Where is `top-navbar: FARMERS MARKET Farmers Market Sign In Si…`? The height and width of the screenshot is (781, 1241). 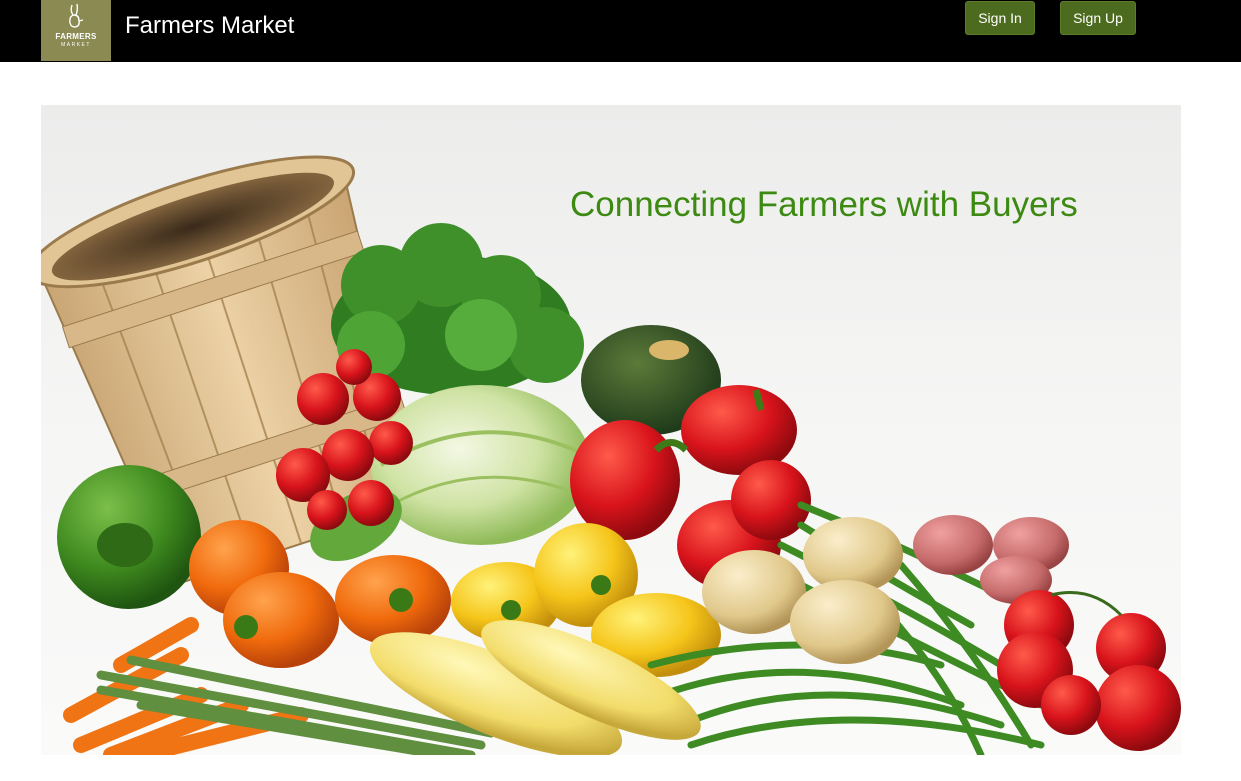
top-navbar: FARMERS MARKET Farmers Market Sign In Si… is located at coordinates (620, 31).